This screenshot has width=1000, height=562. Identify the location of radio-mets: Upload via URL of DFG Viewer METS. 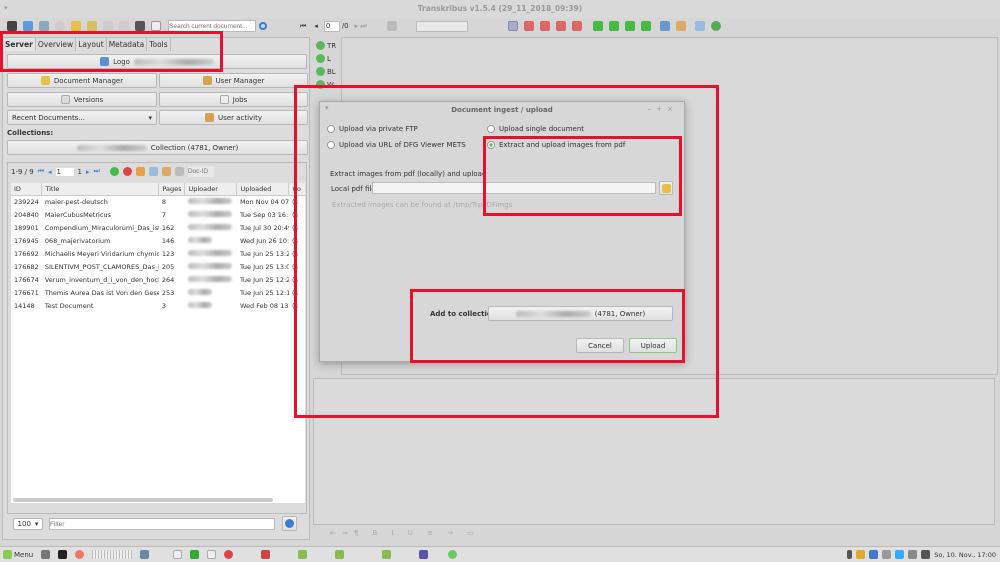
(396, 145).